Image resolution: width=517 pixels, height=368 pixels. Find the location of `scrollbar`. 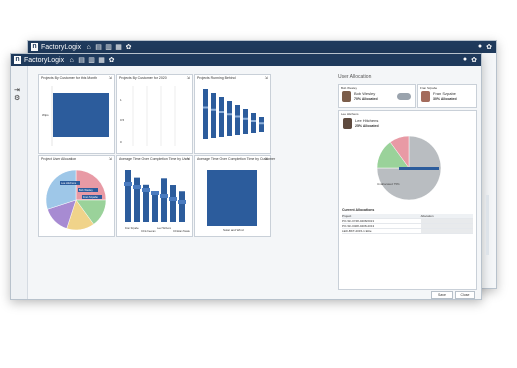

scrollbar is located at coordinates (487, 225).